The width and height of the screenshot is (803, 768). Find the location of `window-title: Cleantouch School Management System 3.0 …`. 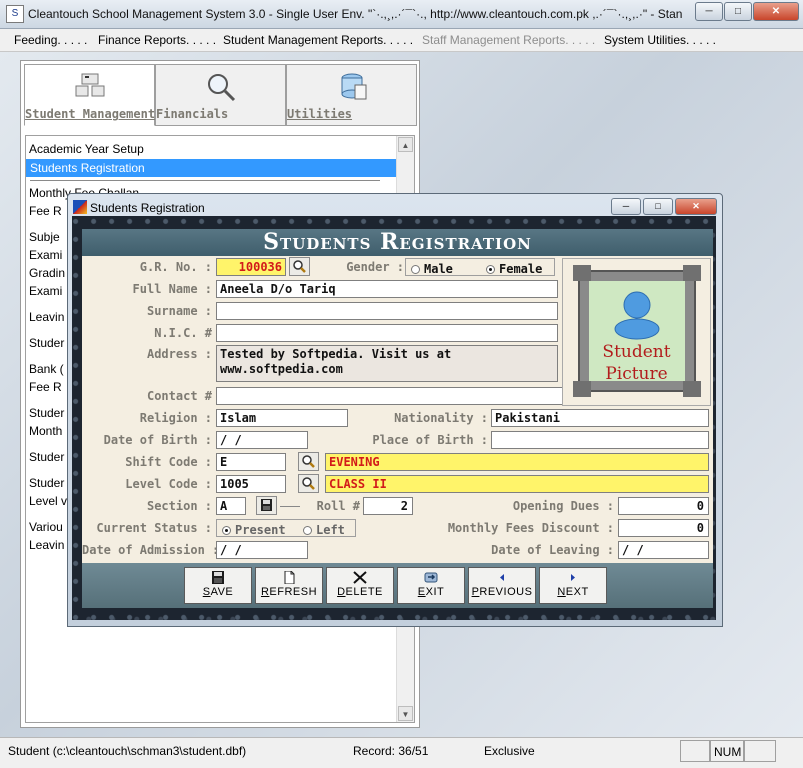

window-title: Cleantouch School Management System 3.0 … is located at coordinates (355, 14).